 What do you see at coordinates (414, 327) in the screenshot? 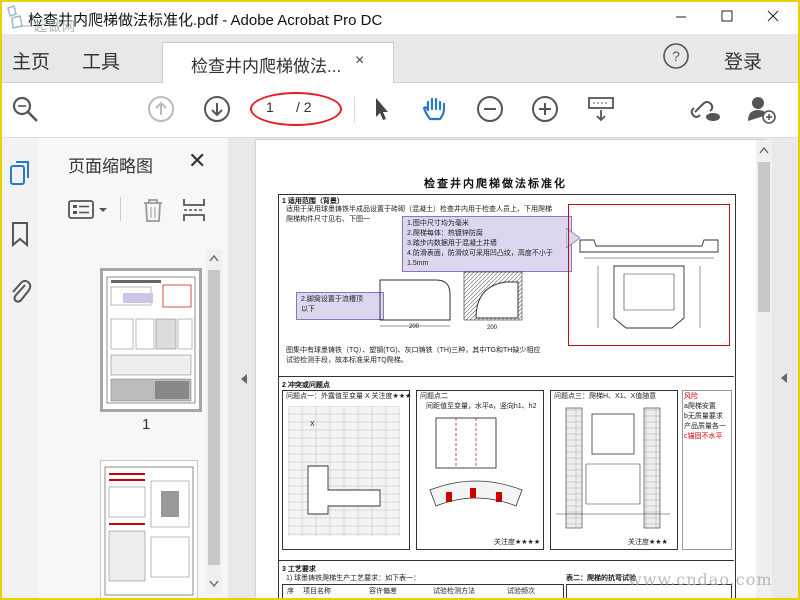
I see `dim-label-1: 200` at bounding box center [414, 327].